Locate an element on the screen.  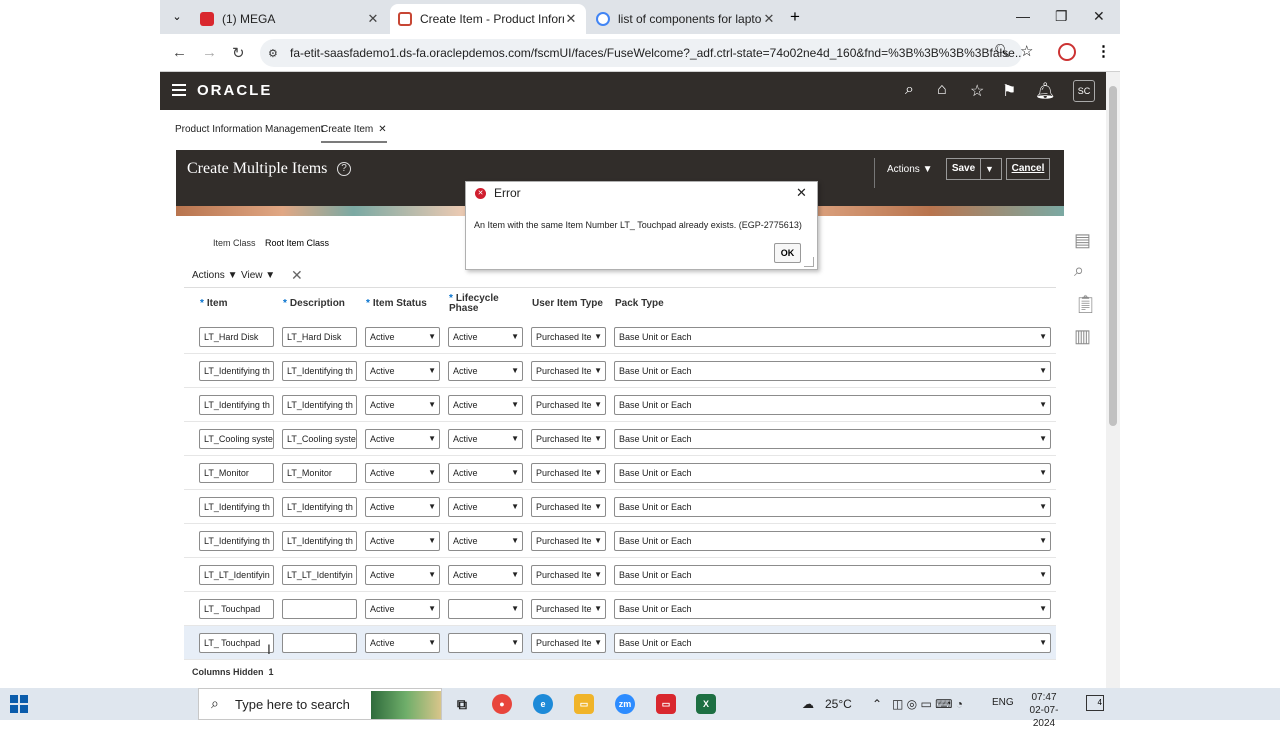
language: ENG is located at coordinates (1003, 702).